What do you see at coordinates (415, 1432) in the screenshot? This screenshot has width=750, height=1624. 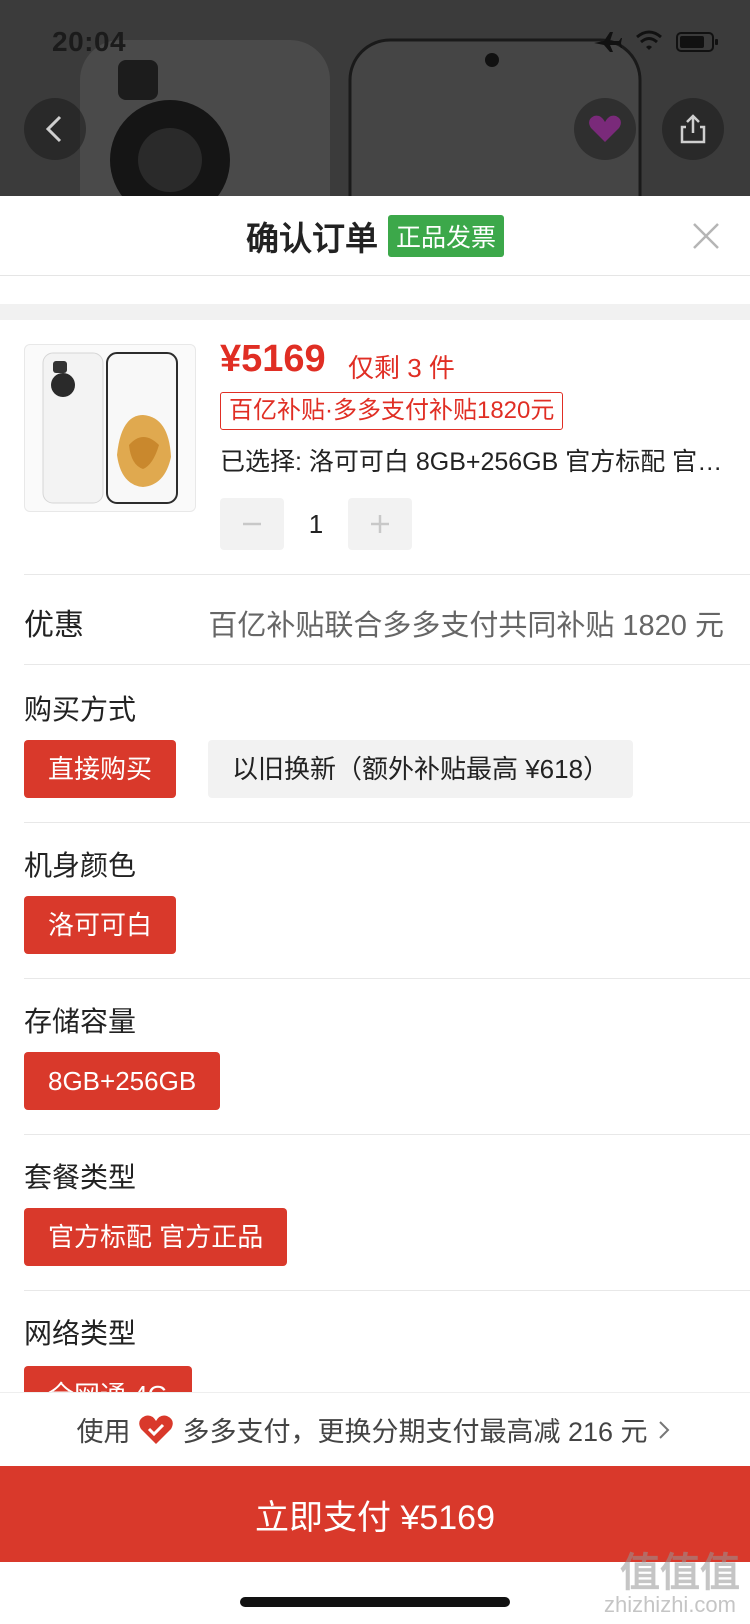 I see `payment-hint-text: 多多支付，更换分期支付最高减 216 元` at bounding box center [415, 1432].